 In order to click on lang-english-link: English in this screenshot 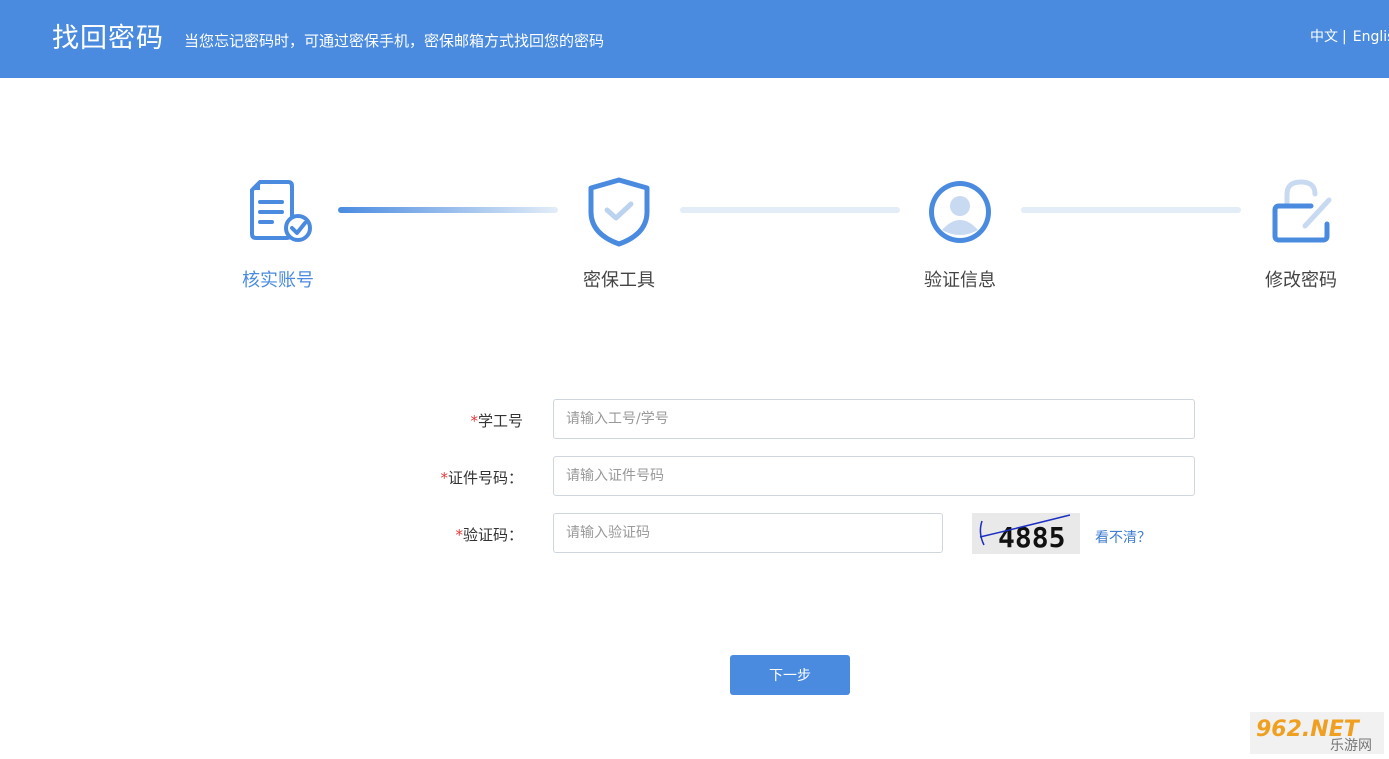, I will do `click(1371, 37)`.